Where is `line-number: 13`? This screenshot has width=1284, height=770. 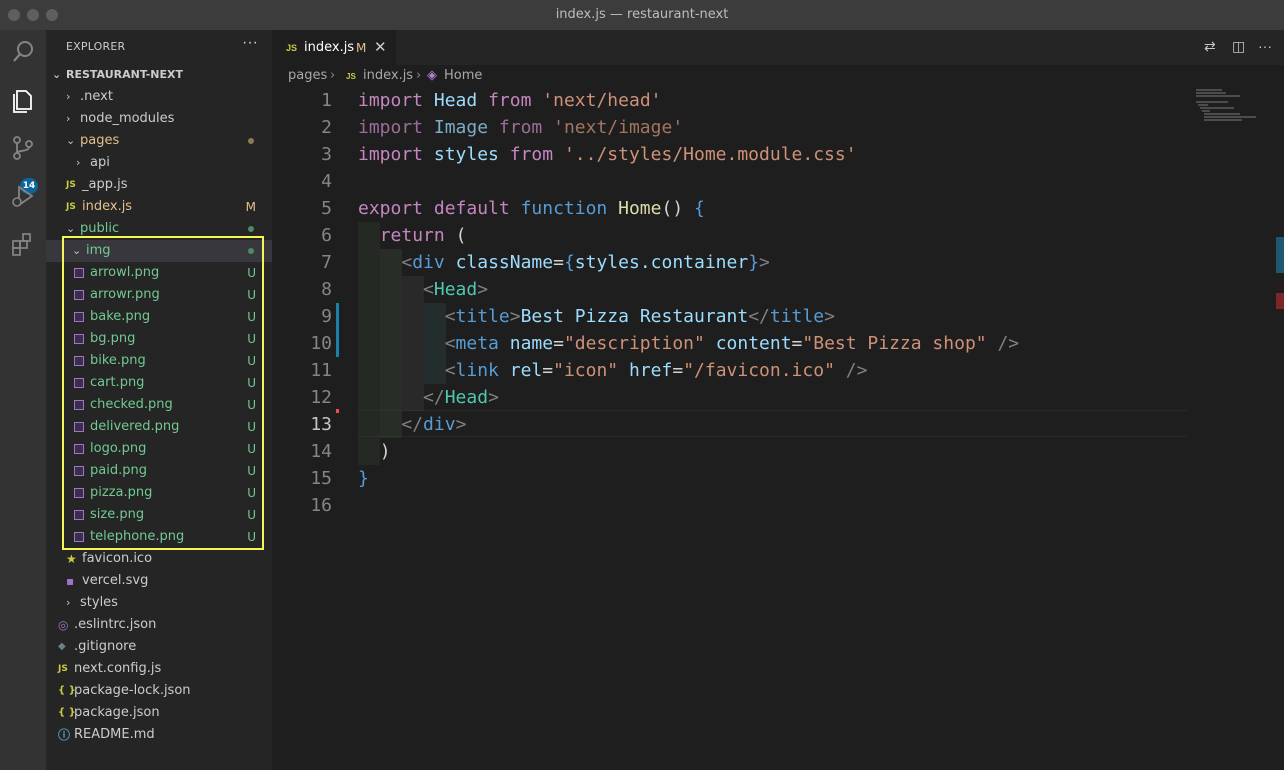
line-number: 13 is located at coordinates (321, 424).